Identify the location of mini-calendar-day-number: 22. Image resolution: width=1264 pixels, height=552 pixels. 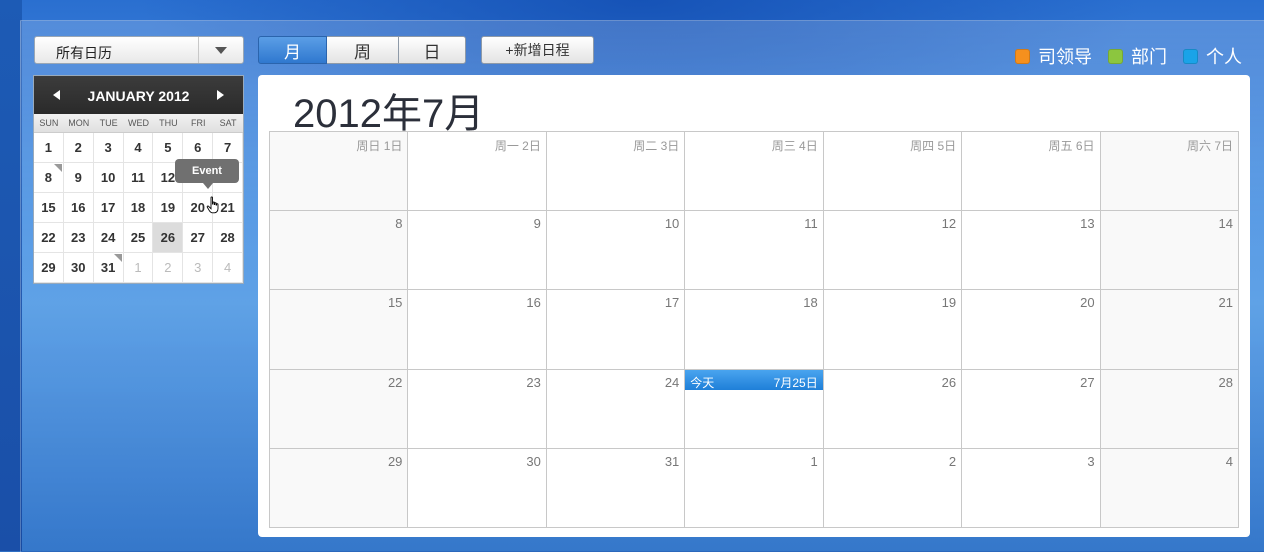
(48, 237).